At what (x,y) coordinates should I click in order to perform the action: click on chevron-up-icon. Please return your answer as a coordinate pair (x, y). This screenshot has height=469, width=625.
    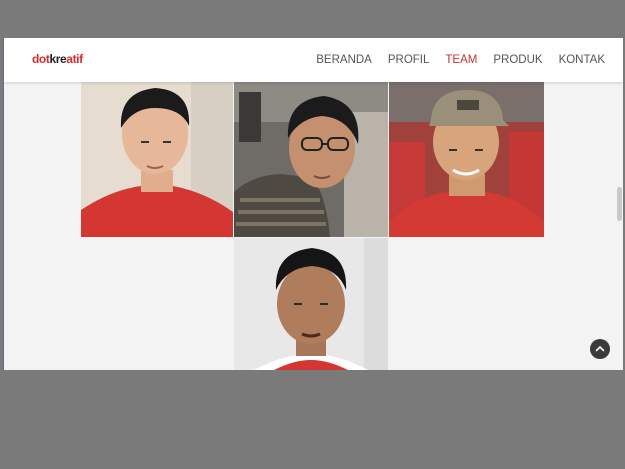
    Looking at the image, I should click on (600, 349).